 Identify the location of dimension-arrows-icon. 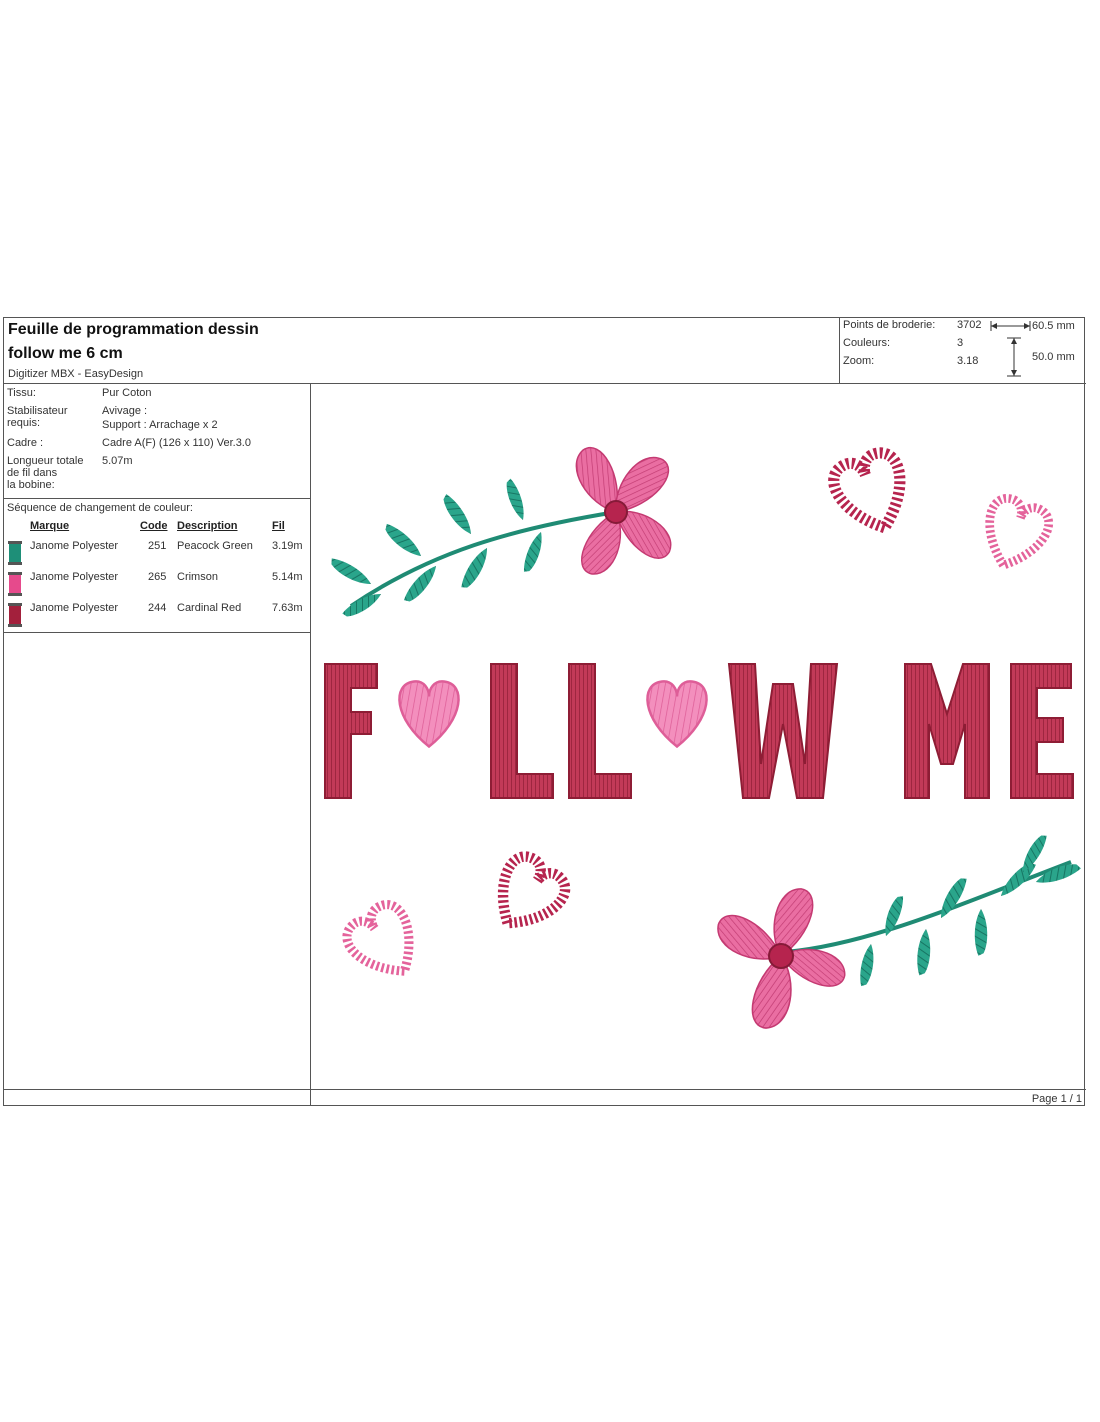
(1010, 349).